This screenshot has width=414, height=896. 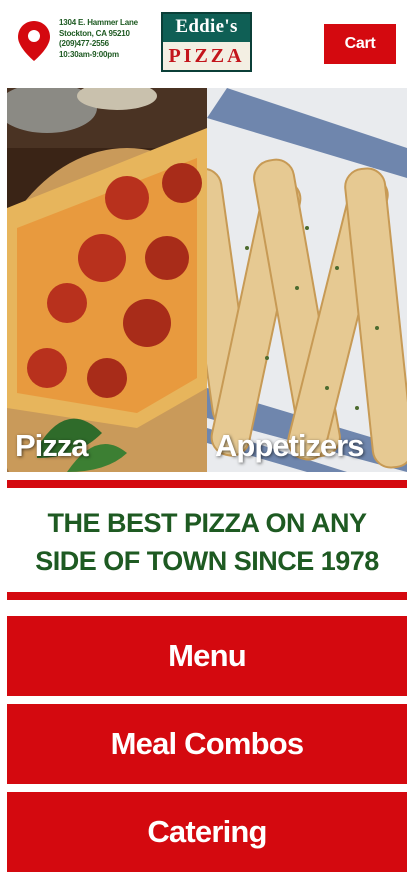 What do you see at coordinates (207, 596) in the screenshot?
I see `tagline-bottom-rule` at bounding box center [207, 596].